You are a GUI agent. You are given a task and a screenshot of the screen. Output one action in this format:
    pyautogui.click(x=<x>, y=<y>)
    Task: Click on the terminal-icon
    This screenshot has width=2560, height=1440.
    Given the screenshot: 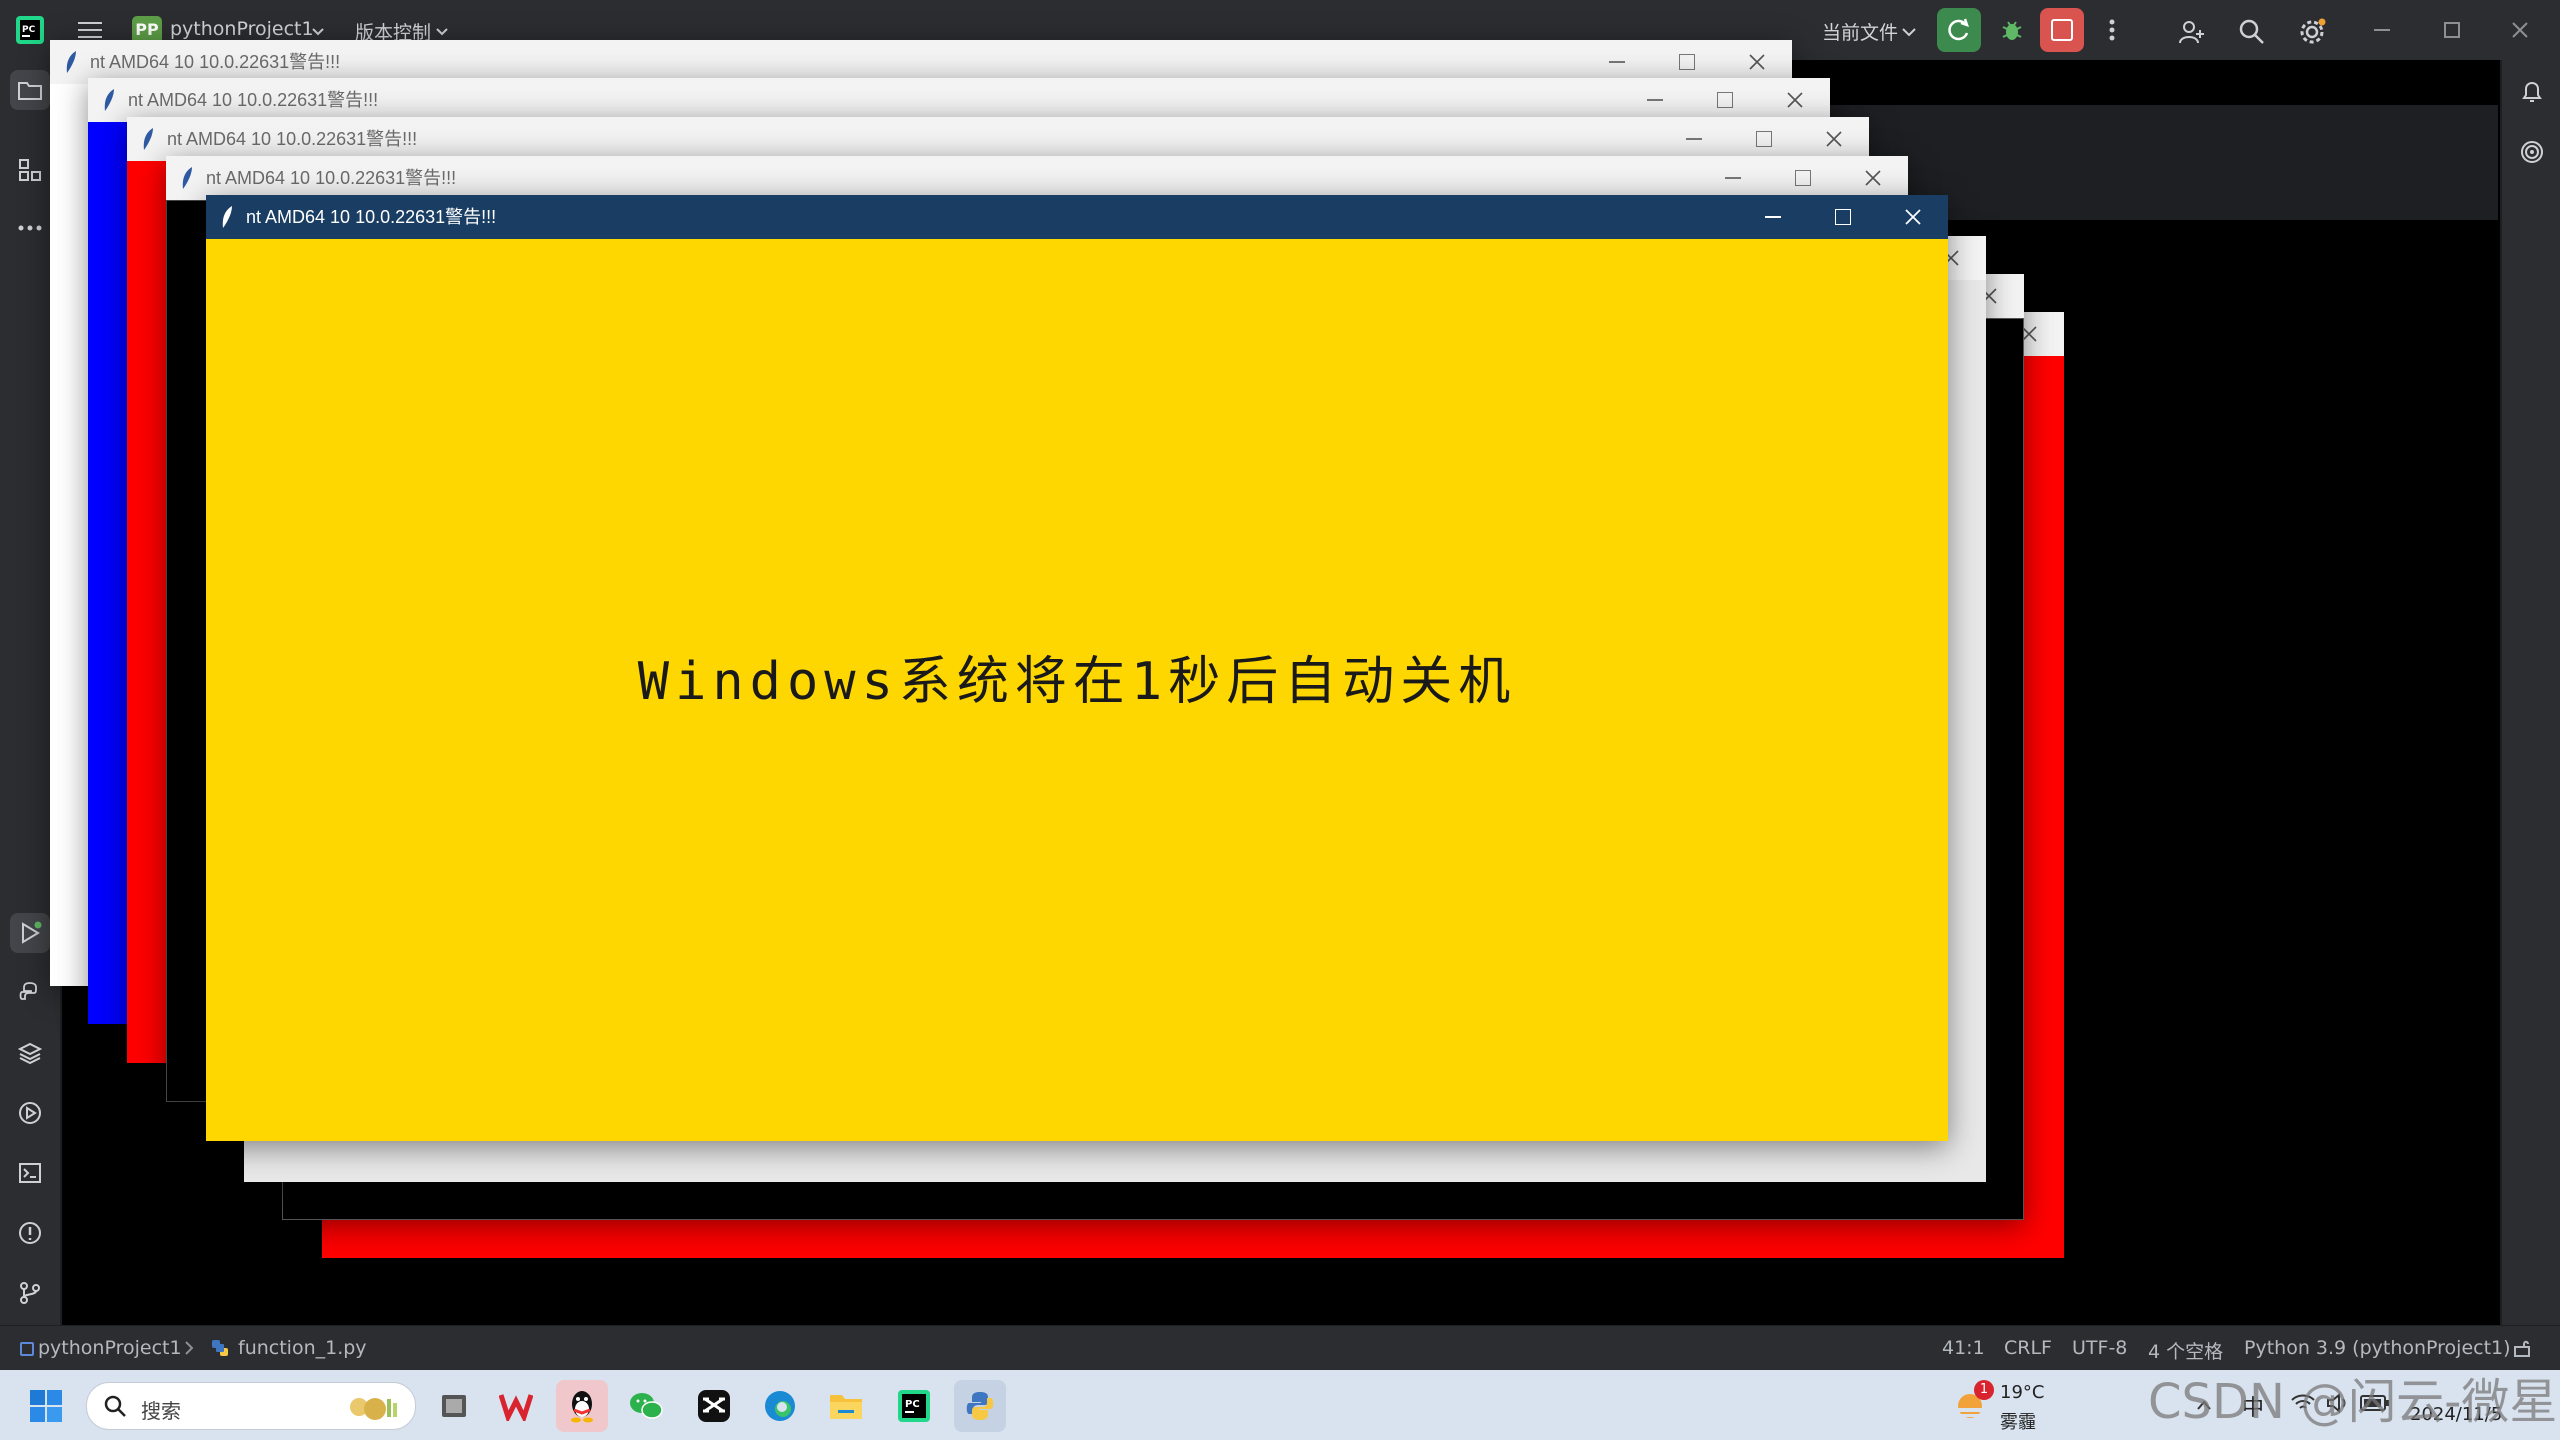 What is the action you would take?
    pyautogui.click(x=30, y=1173)
    